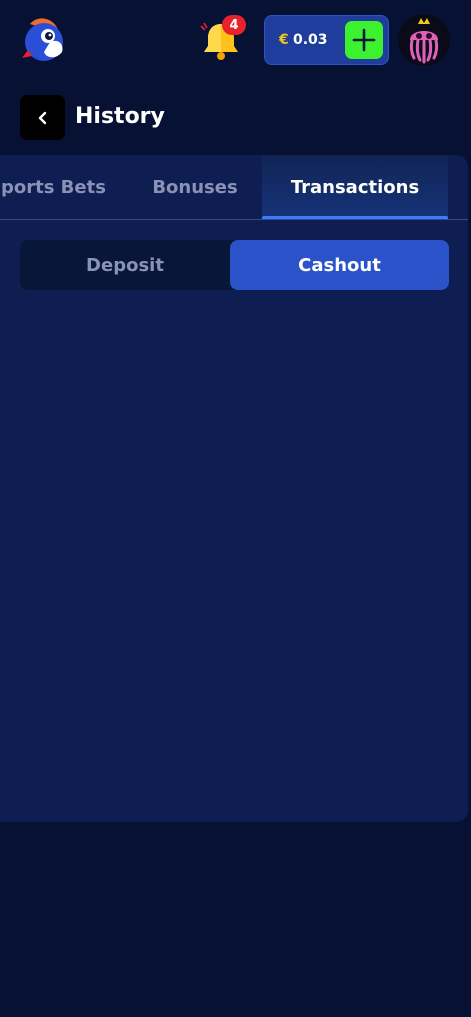 Image resolution: width=471 pixels, height=1017 pixels. I want to click on balance-widget: € 0.03, so click(326, 40).